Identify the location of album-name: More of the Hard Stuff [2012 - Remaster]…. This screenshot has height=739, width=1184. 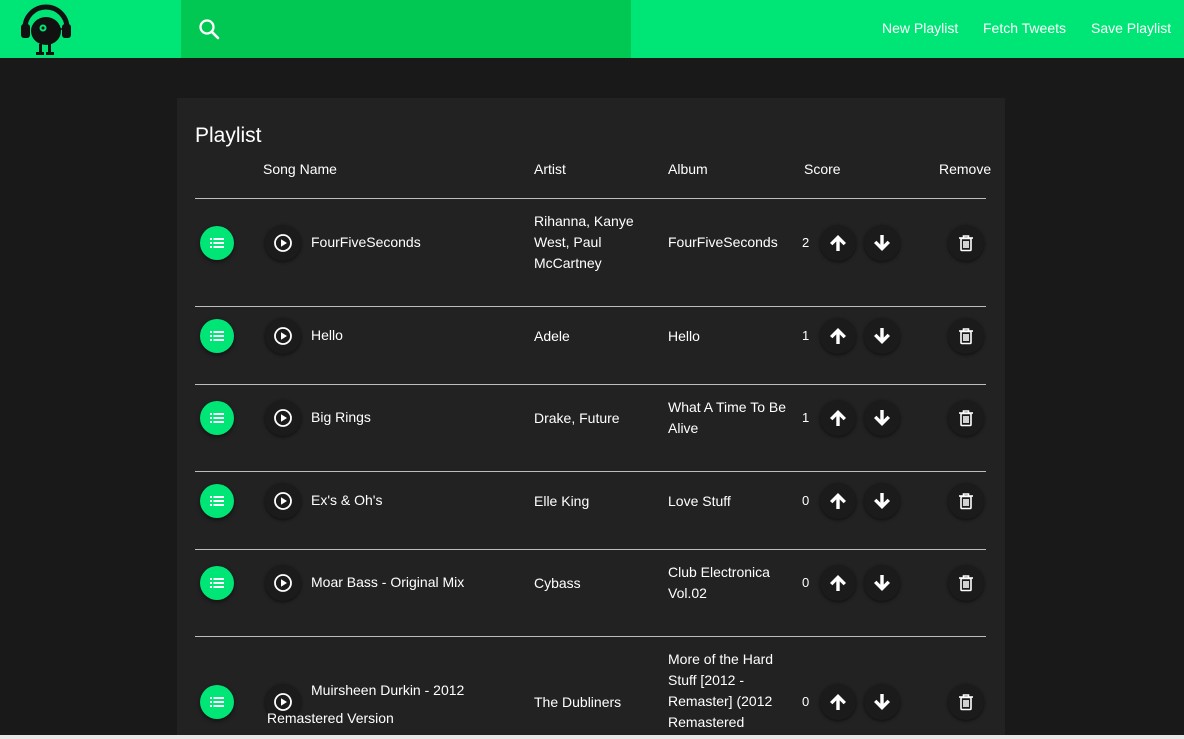
(721, 690).